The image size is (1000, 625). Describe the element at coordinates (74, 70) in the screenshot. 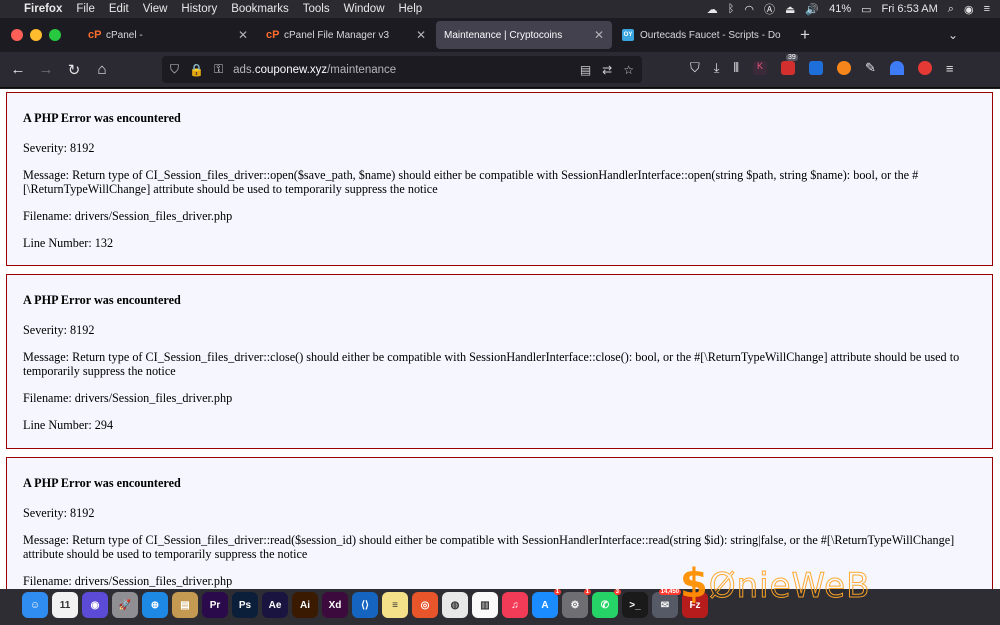

I see `reload-button: ↻` at that location.